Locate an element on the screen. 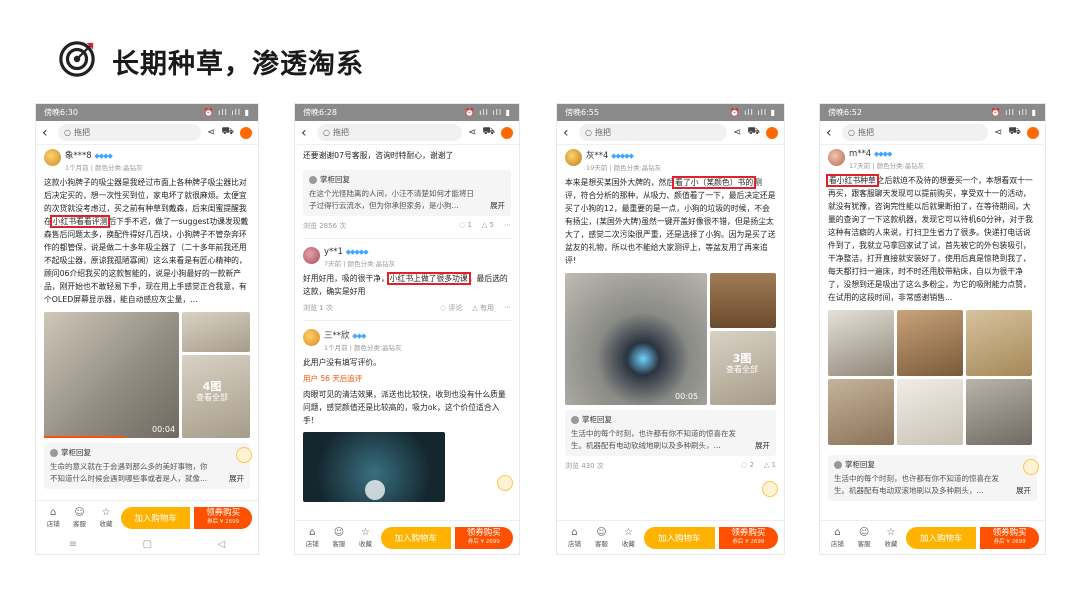 The height and width of the screenshot is (608, 1080). page-title: 长期种草，渗透淘系 is located at coordinates (238, 64).